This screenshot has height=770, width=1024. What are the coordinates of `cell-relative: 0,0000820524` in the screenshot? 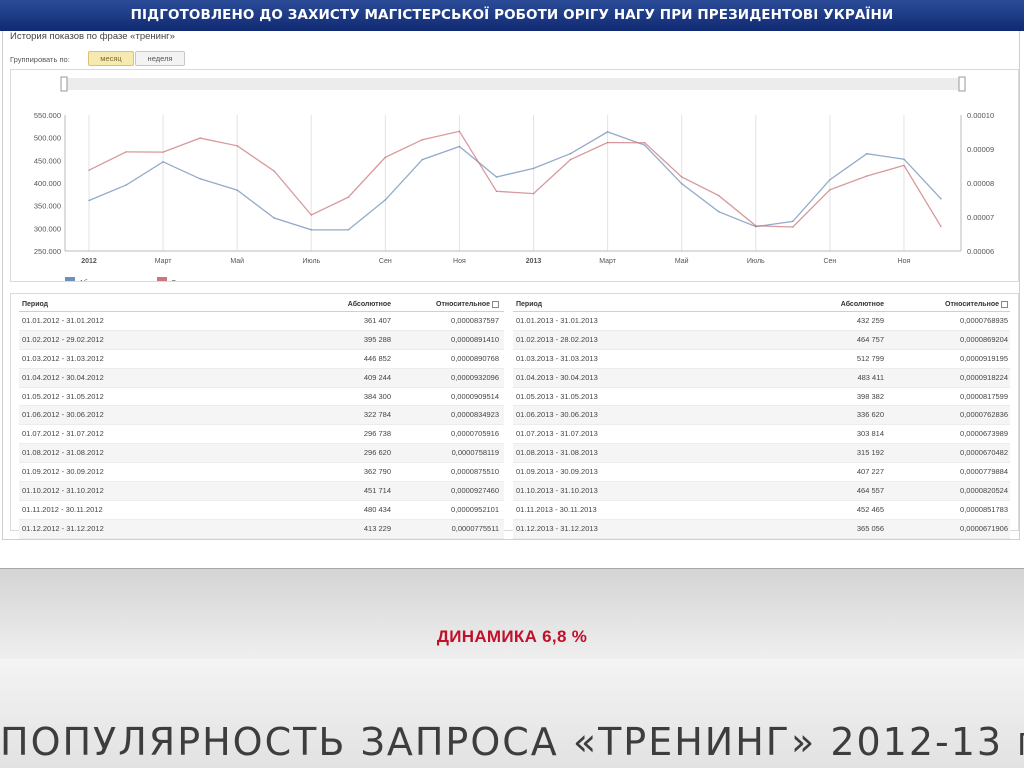 It's located at (984, 491).